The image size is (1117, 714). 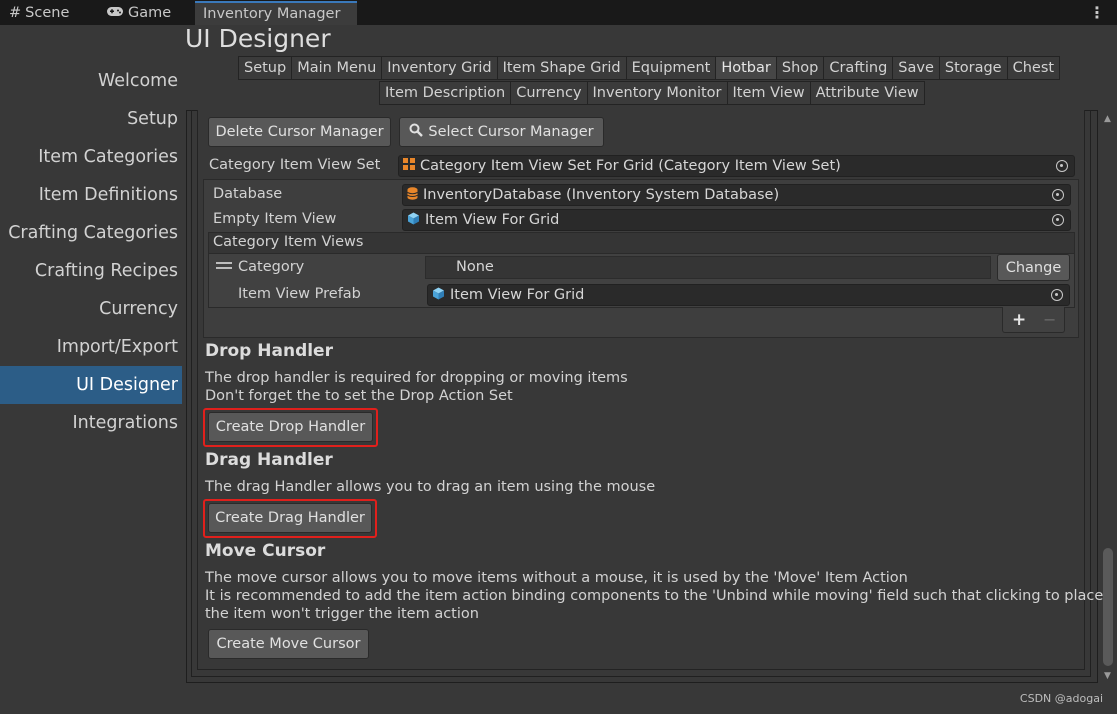 I want to click on sidebar-item-welcome: Welcome, so click(x=138, y=81).